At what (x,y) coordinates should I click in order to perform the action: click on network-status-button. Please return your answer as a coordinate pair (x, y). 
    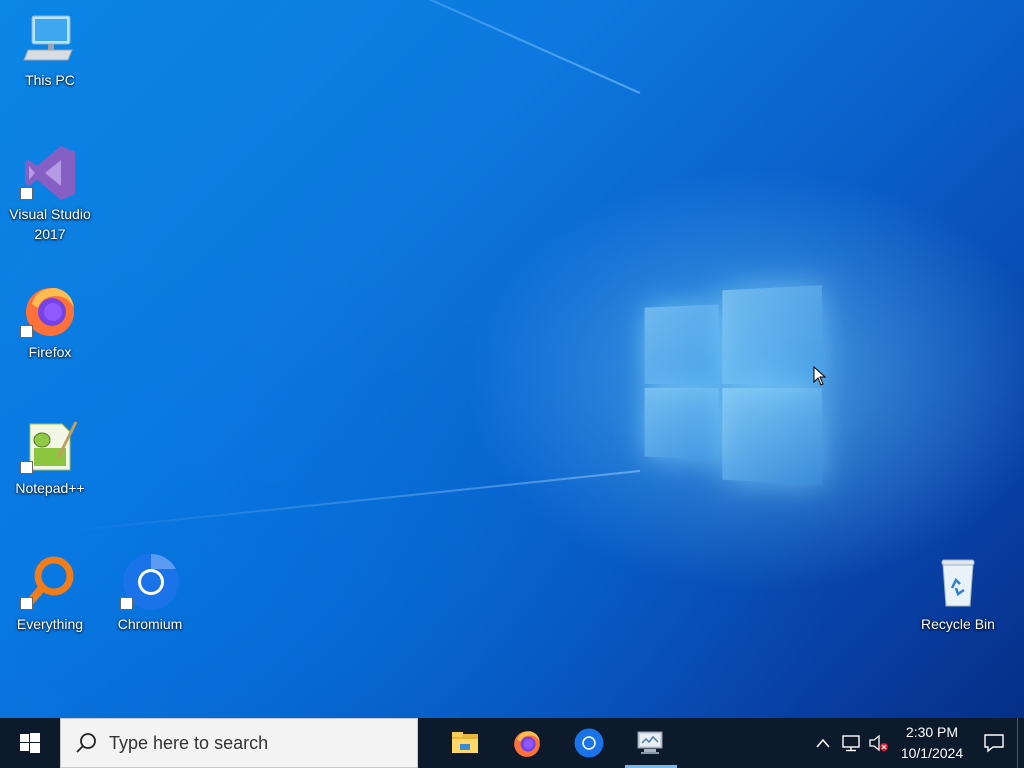
    Looking at the image, I should click on (851, 743).